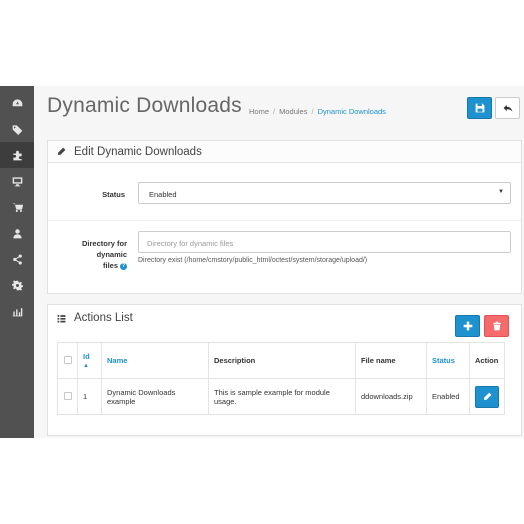  I want to click on directory-label-line: Directory for, so click(104, 243).